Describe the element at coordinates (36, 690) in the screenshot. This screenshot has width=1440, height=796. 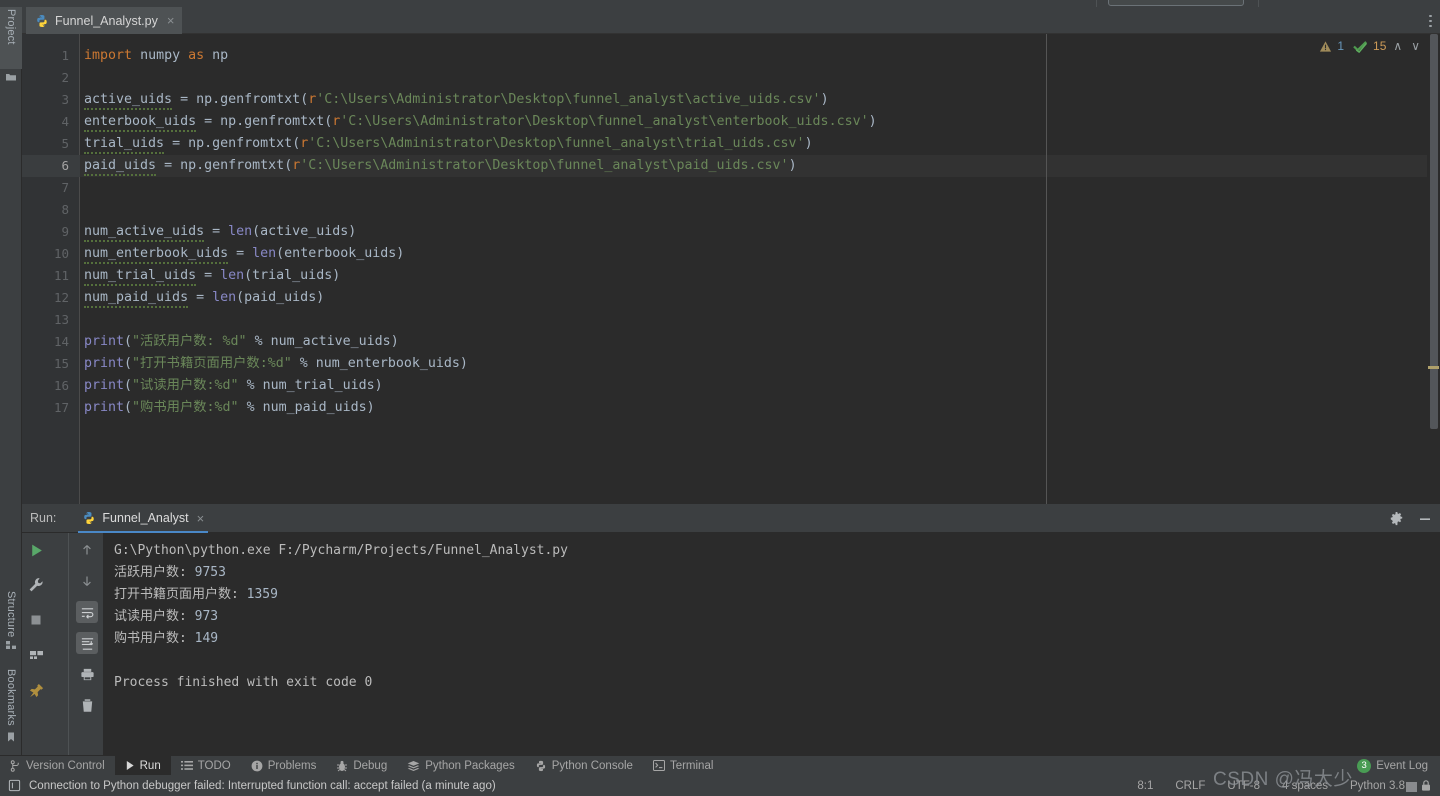
I see `pin-icon` at that location.